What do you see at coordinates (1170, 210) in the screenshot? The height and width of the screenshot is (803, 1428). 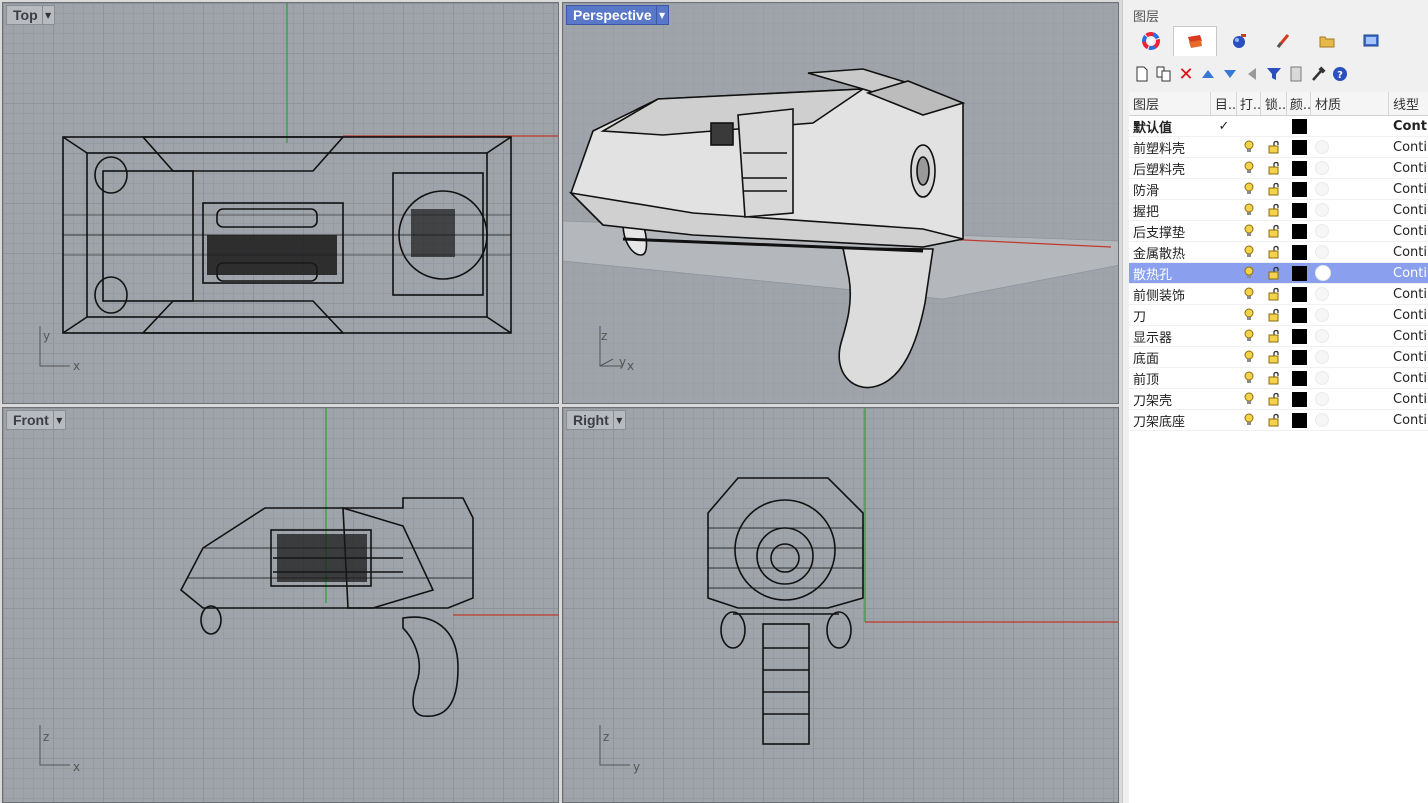 I see `layer-name: 握把` at bounding box center [1170, 210].